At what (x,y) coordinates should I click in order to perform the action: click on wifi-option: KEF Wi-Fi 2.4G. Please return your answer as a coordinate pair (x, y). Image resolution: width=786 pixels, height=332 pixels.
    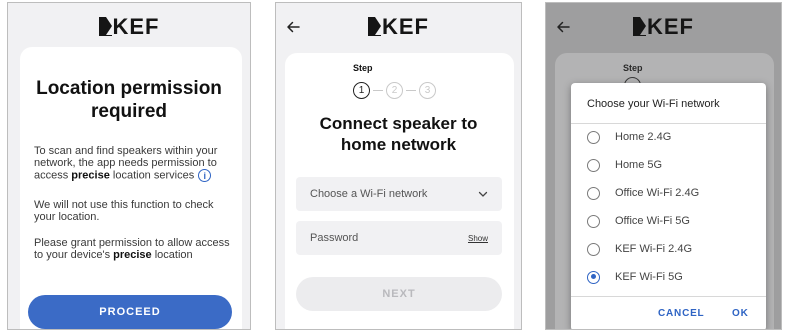
    Looking at the image, I should click on (639, 249).